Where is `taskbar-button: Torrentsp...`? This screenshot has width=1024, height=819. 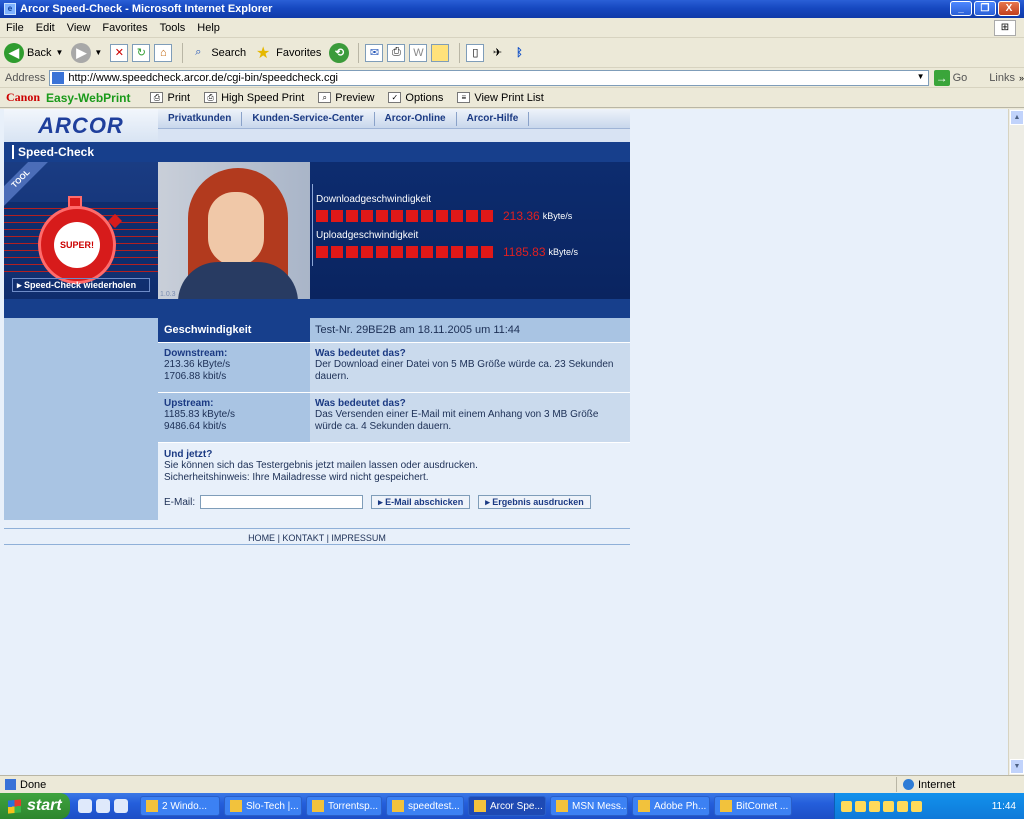 taskbar-button: Torrentsp... is located at coordinates (344, 806).